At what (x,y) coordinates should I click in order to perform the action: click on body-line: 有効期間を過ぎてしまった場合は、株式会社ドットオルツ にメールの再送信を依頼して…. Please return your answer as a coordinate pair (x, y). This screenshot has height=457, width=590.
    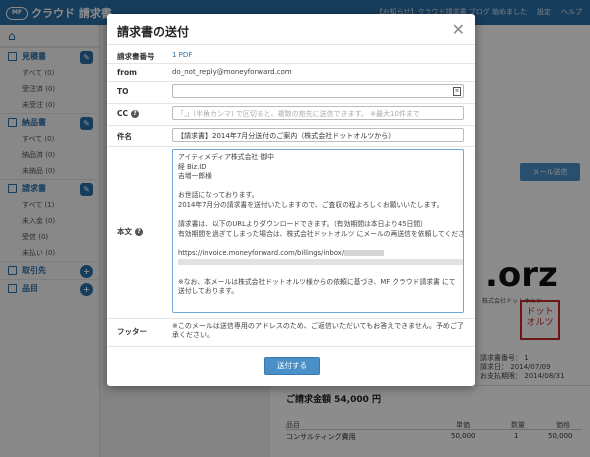
    Looking at the image, I should click on (321, 233).